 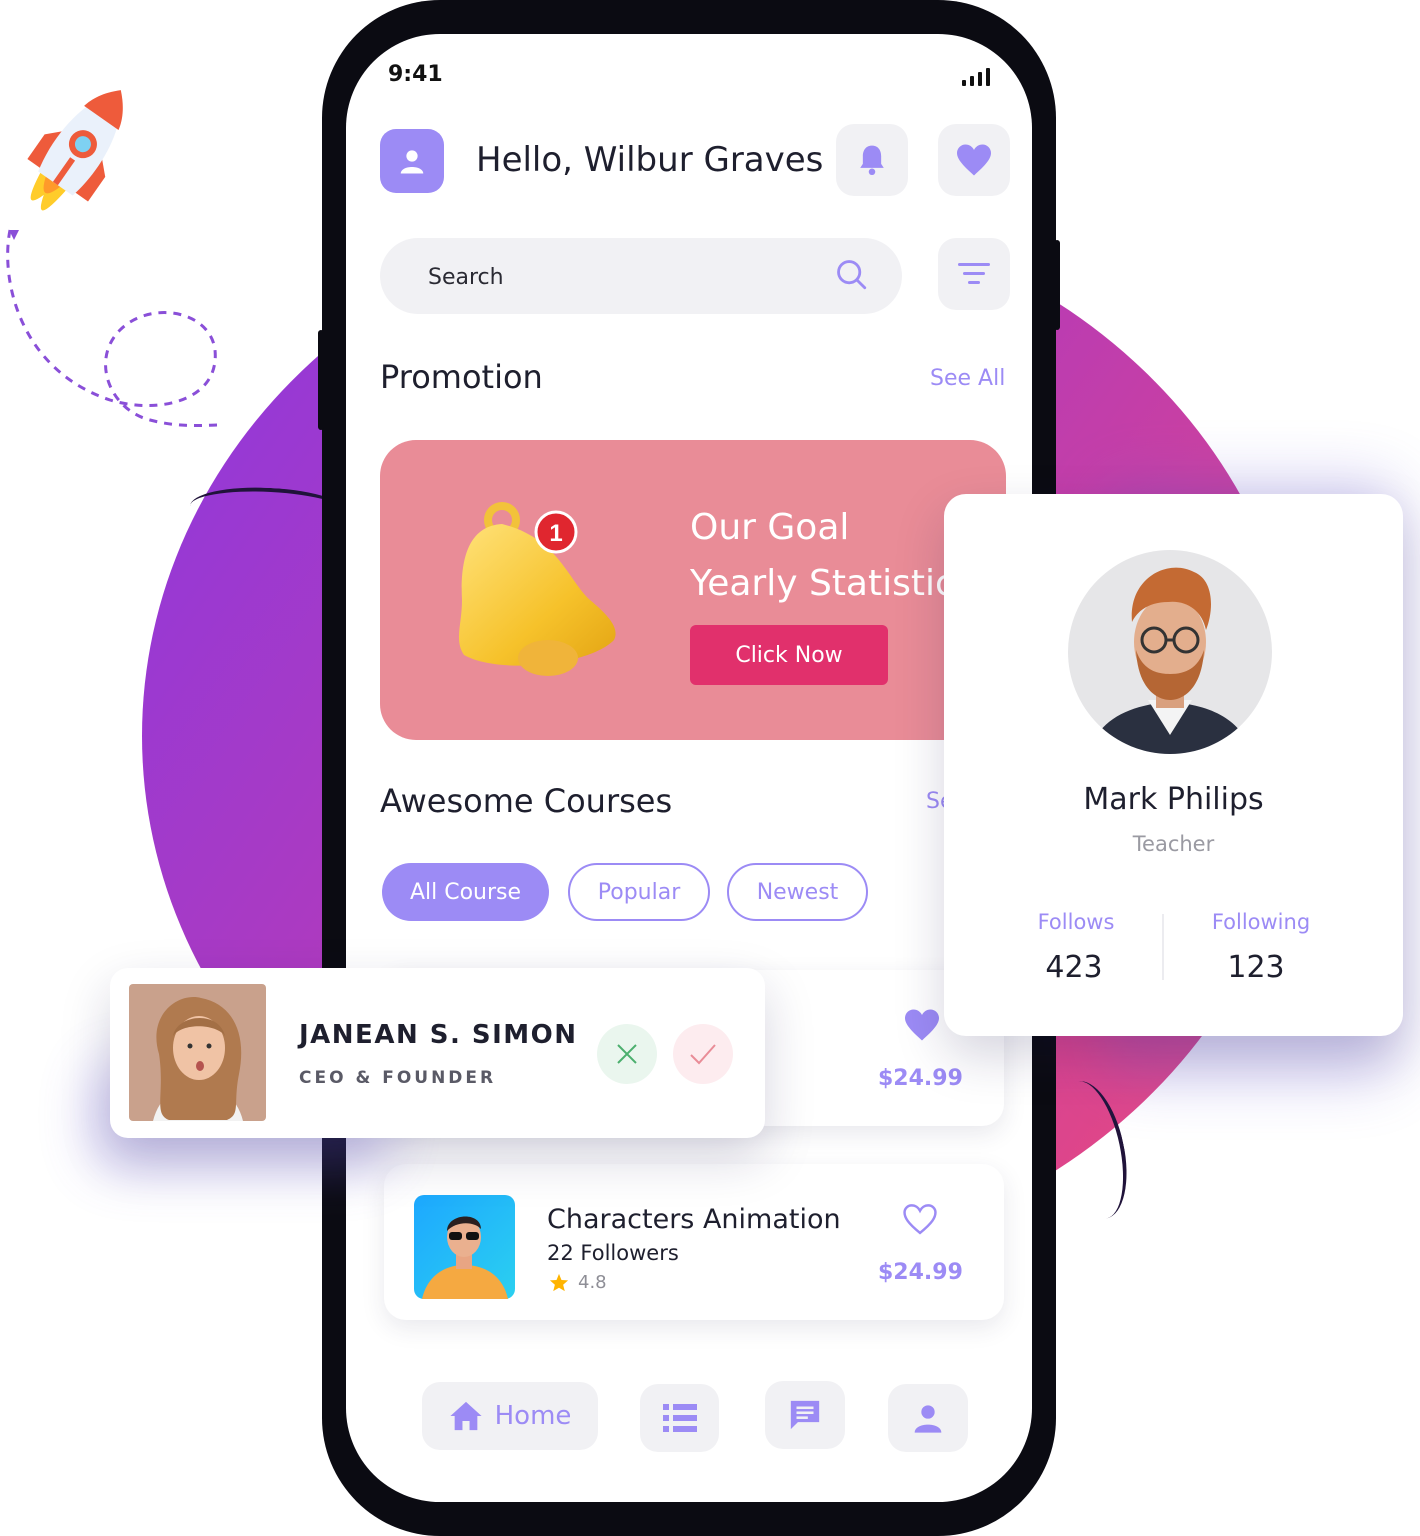 What do you see at coordinates (113, 259) in the screenshot?
I see `rocket-illustration` at bounding box center [113, 259].